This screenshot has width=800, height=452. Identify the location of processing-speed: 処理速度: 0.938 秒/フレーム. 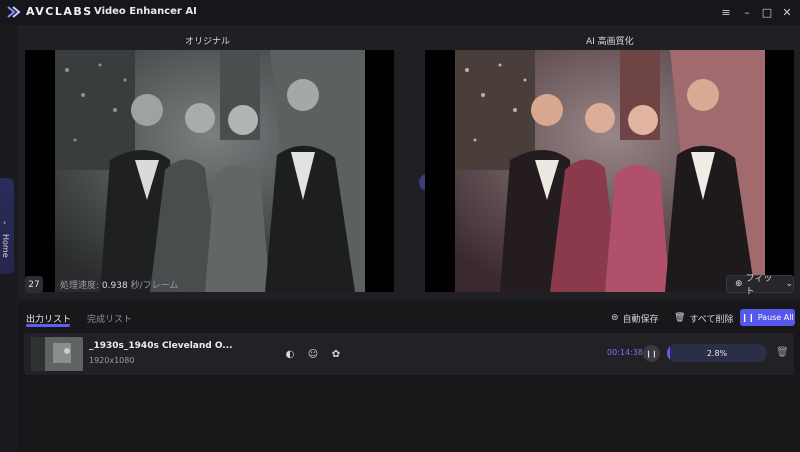
(119, 284).